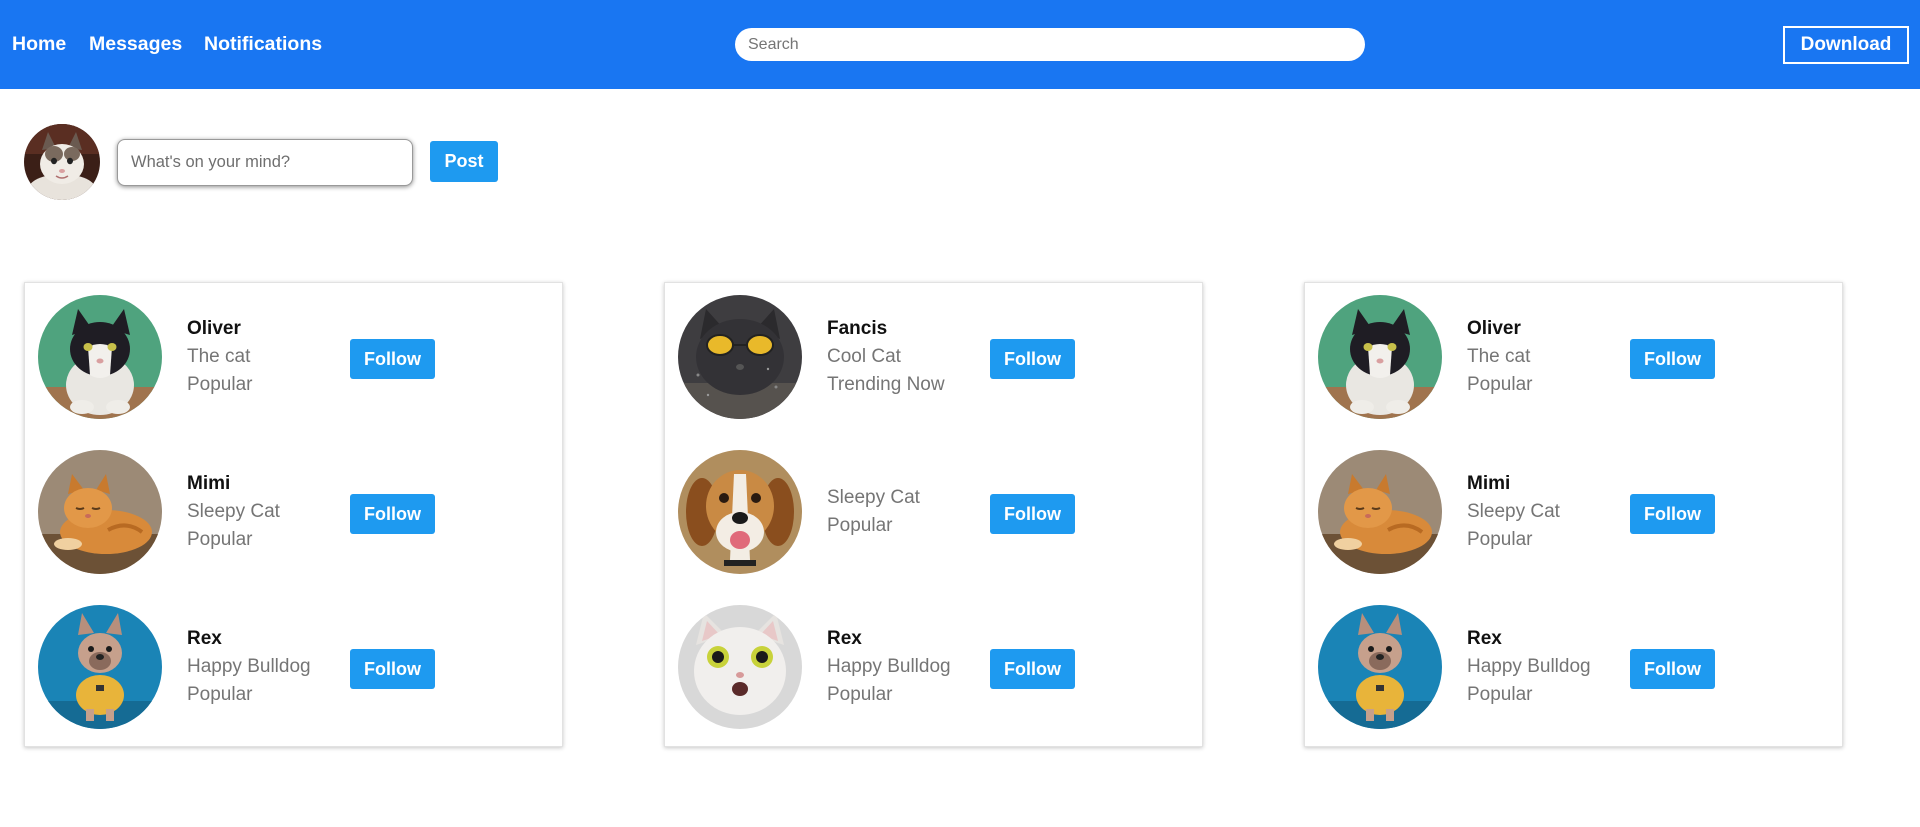  I want to click on top-nav-bar: Home Messages Notifications Download, so click(960, 44).